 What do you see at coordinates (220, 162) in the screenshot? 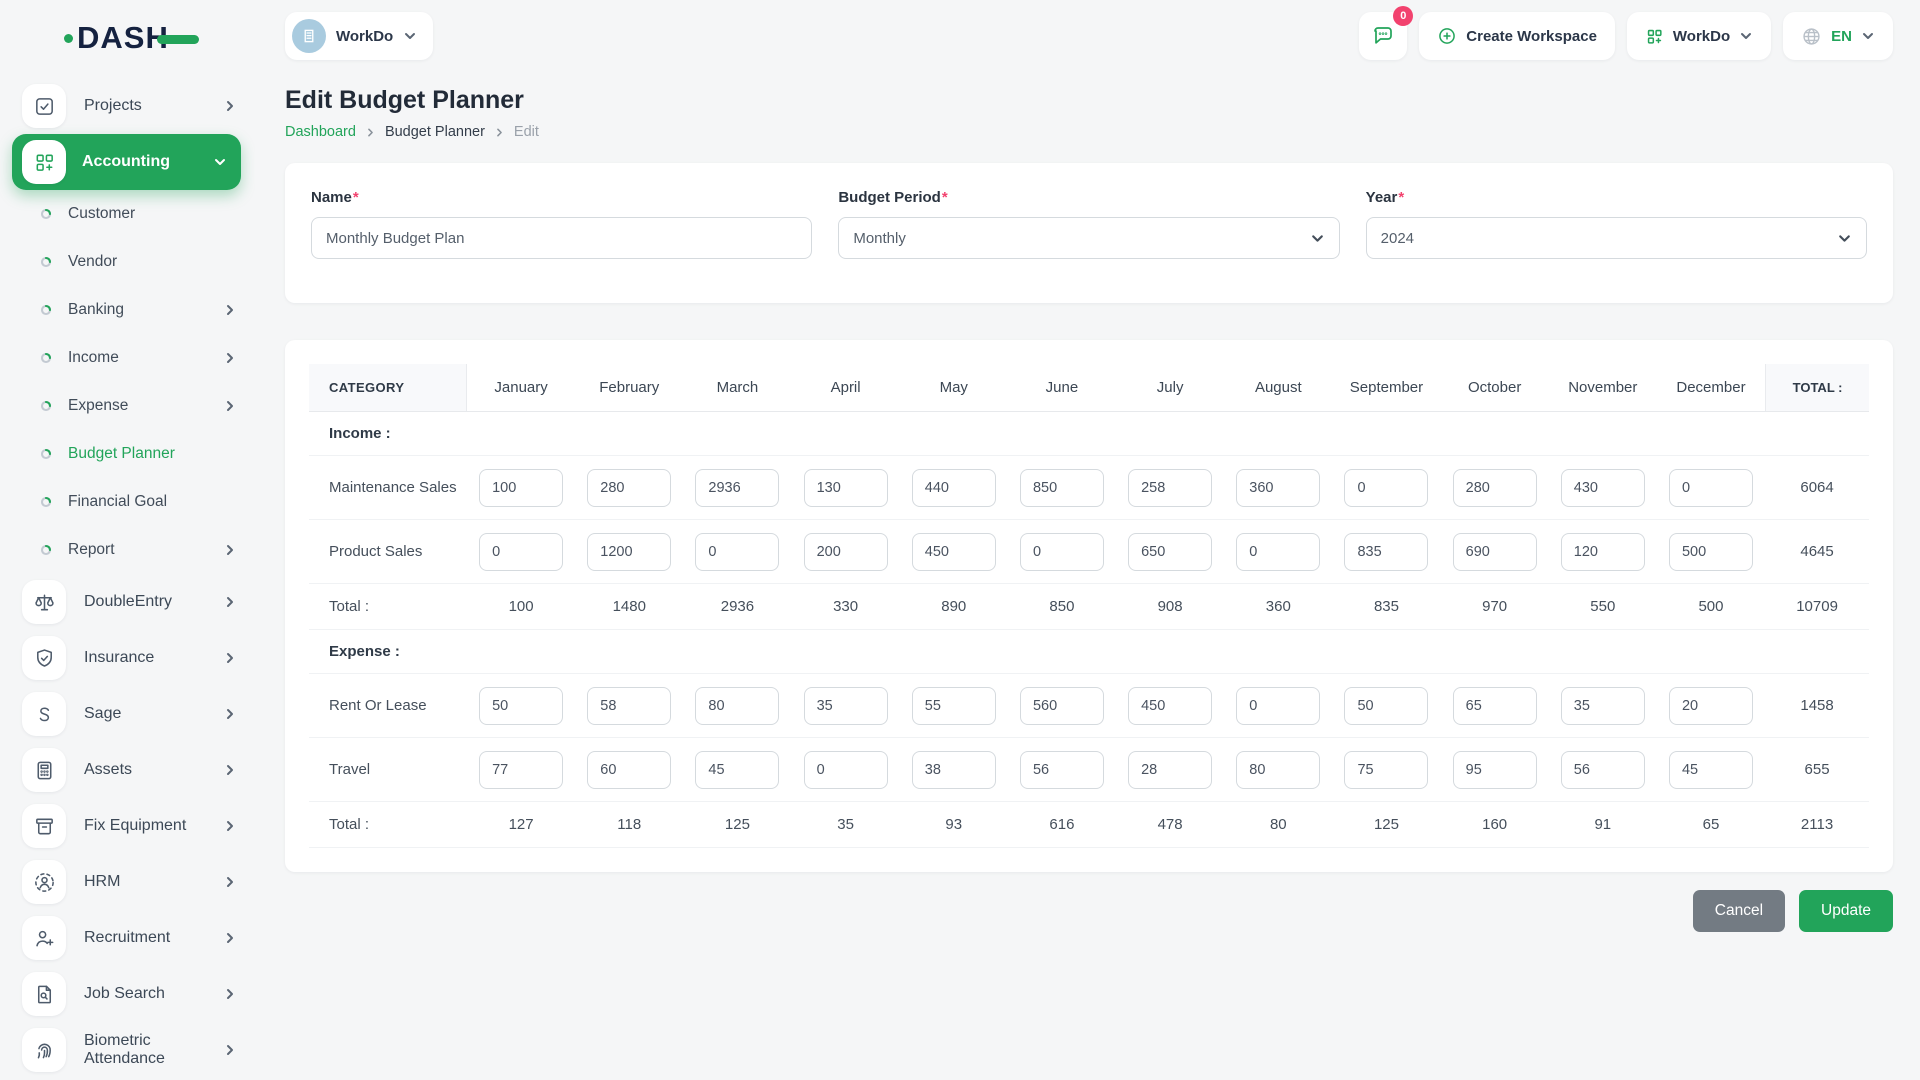
I see `chevron-down-icon` at bounding box center [220, 162].